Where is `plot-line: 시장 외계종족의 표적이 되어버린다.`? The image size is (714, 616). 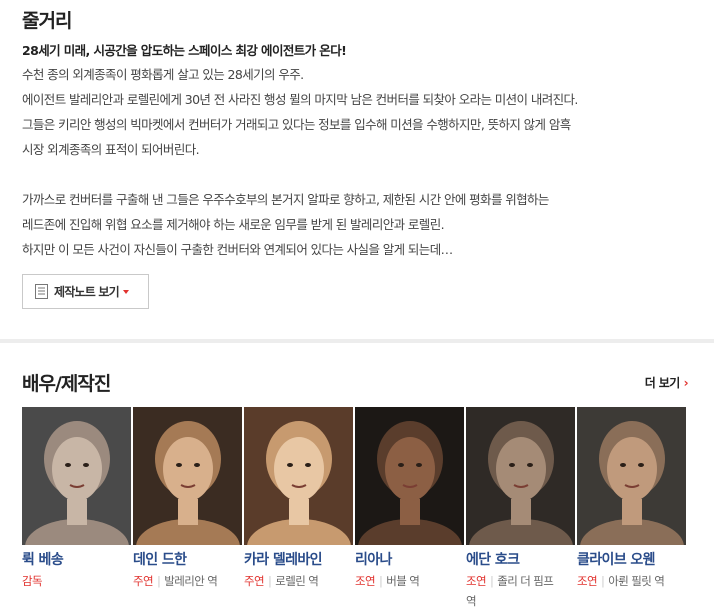
plot-line: 시장 외계종족의 표적이 되어버린다. is located at coordinates (111, 149).